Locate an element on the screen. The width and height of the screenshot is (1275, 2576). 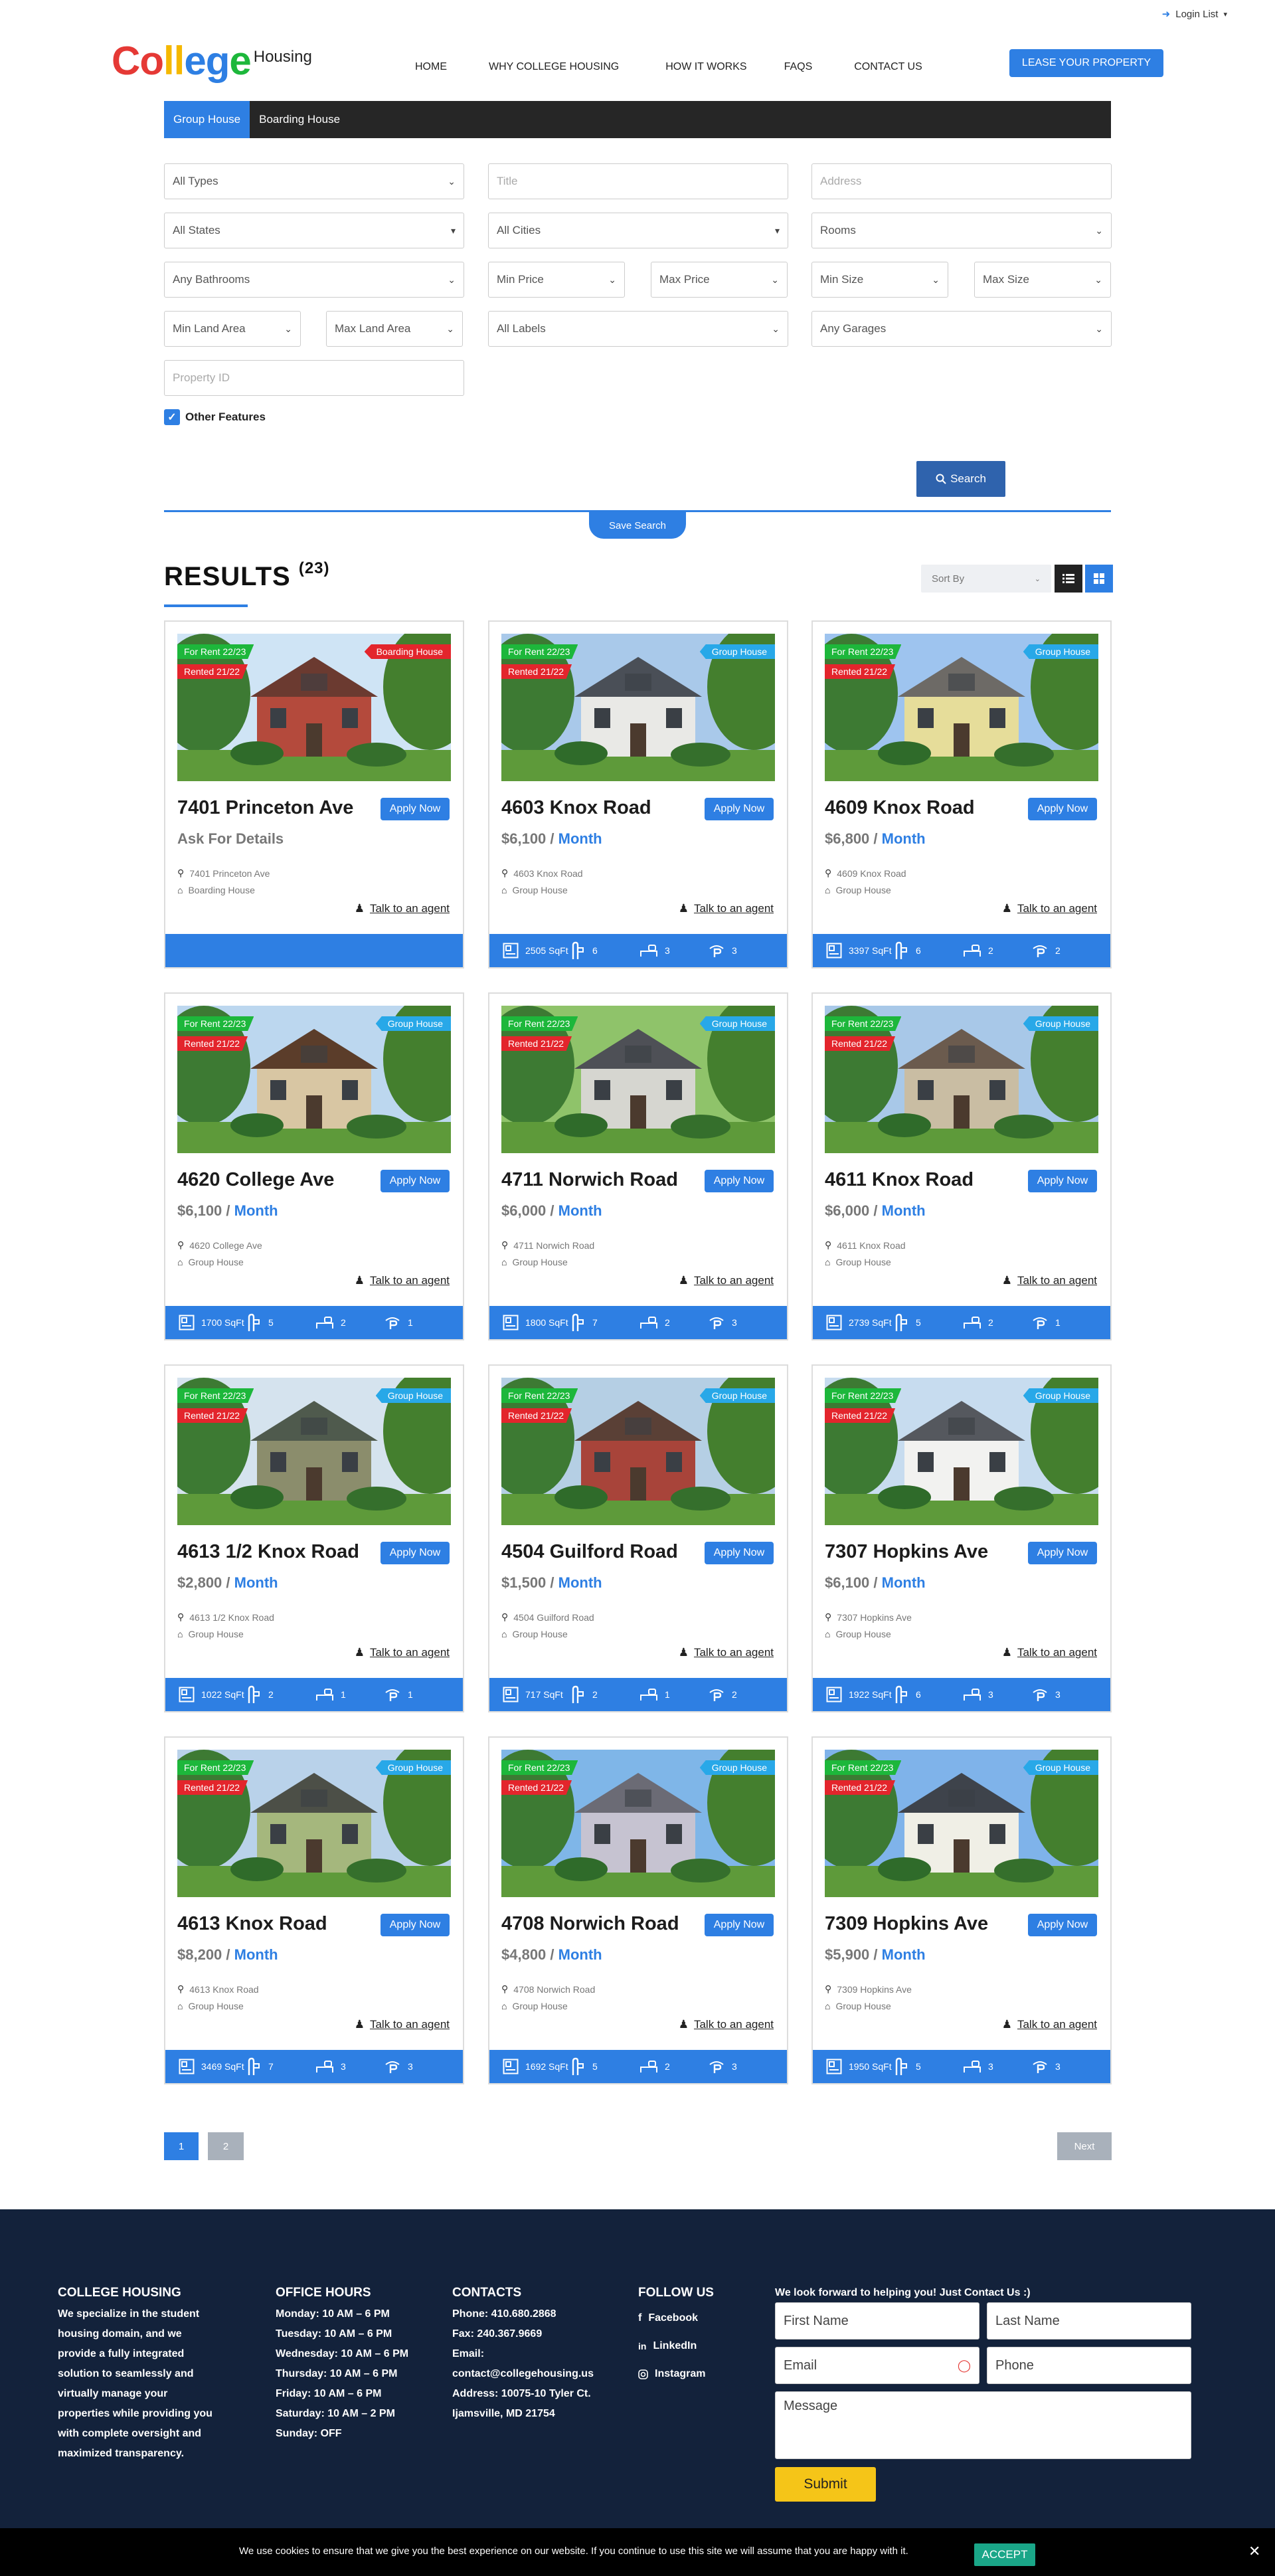
min-size-select: Min Size ⌄ is located at coordinates (879, 280).